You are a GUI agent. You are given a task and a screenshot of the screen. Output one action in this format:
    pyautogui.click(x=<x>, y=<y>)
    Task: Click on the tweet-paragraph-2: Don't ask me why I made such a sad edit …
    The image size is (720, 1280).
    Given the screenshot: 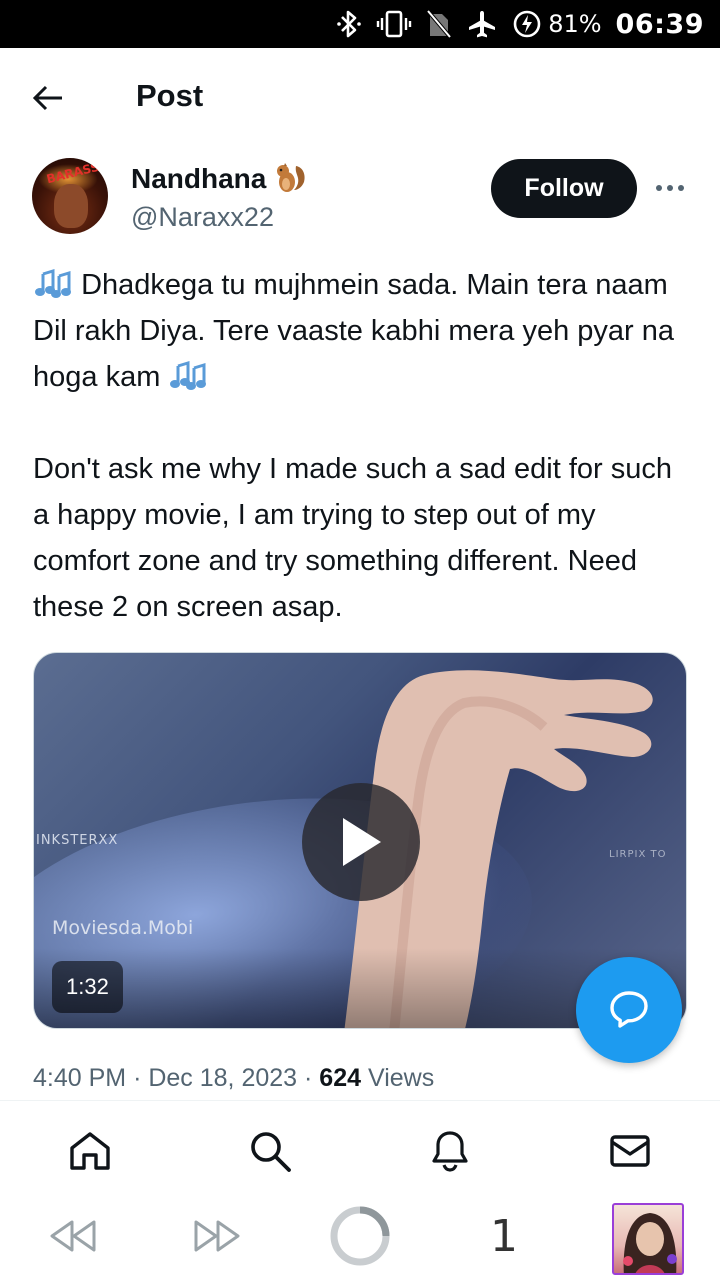 What is the action you would take?
    pyautogui.click(x=353, y=538)
    